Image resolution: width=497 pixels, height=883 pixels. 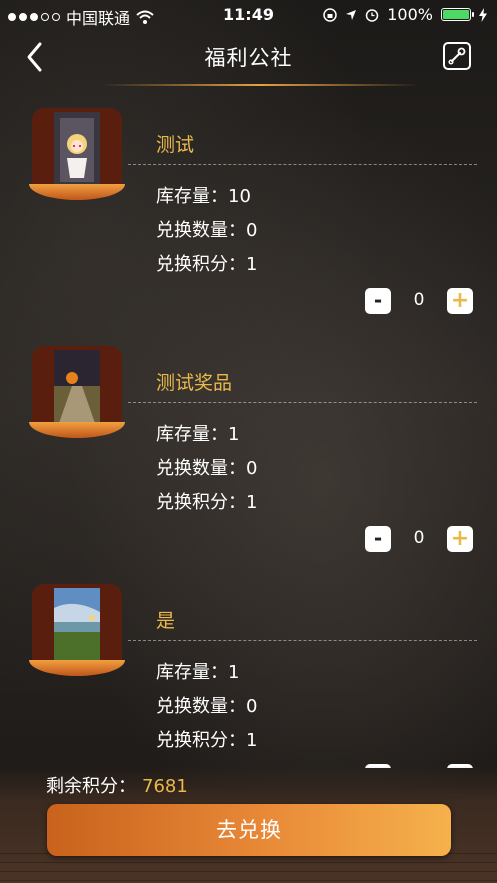 I want to click on footer: 剩余积分： 7681 去兑换, so click(x=248, y=824).